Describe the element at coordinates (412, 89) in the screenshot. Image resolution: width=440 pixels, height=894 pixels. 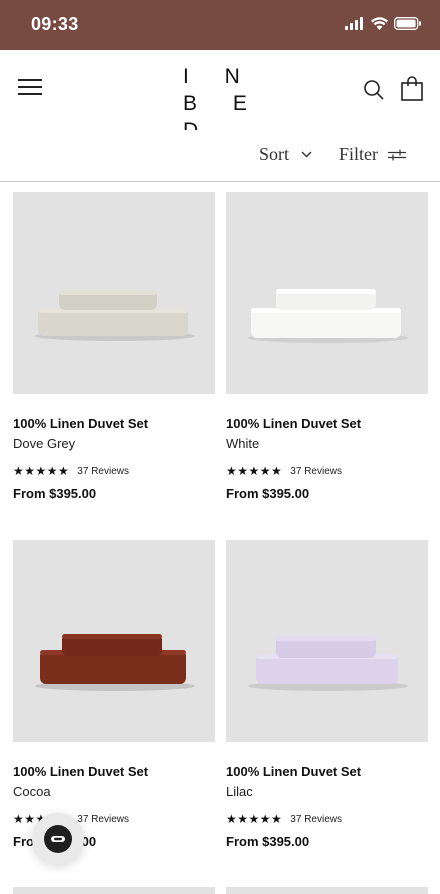
I see `shopping-bag-icon` at that location.